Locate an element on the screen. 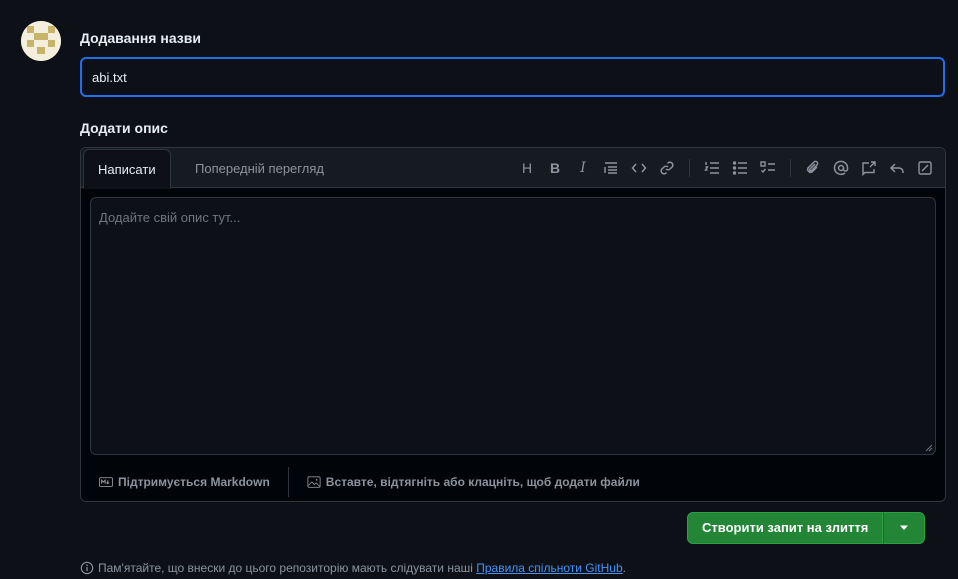  tab-write: Написати is located at coordinates (127, 169).